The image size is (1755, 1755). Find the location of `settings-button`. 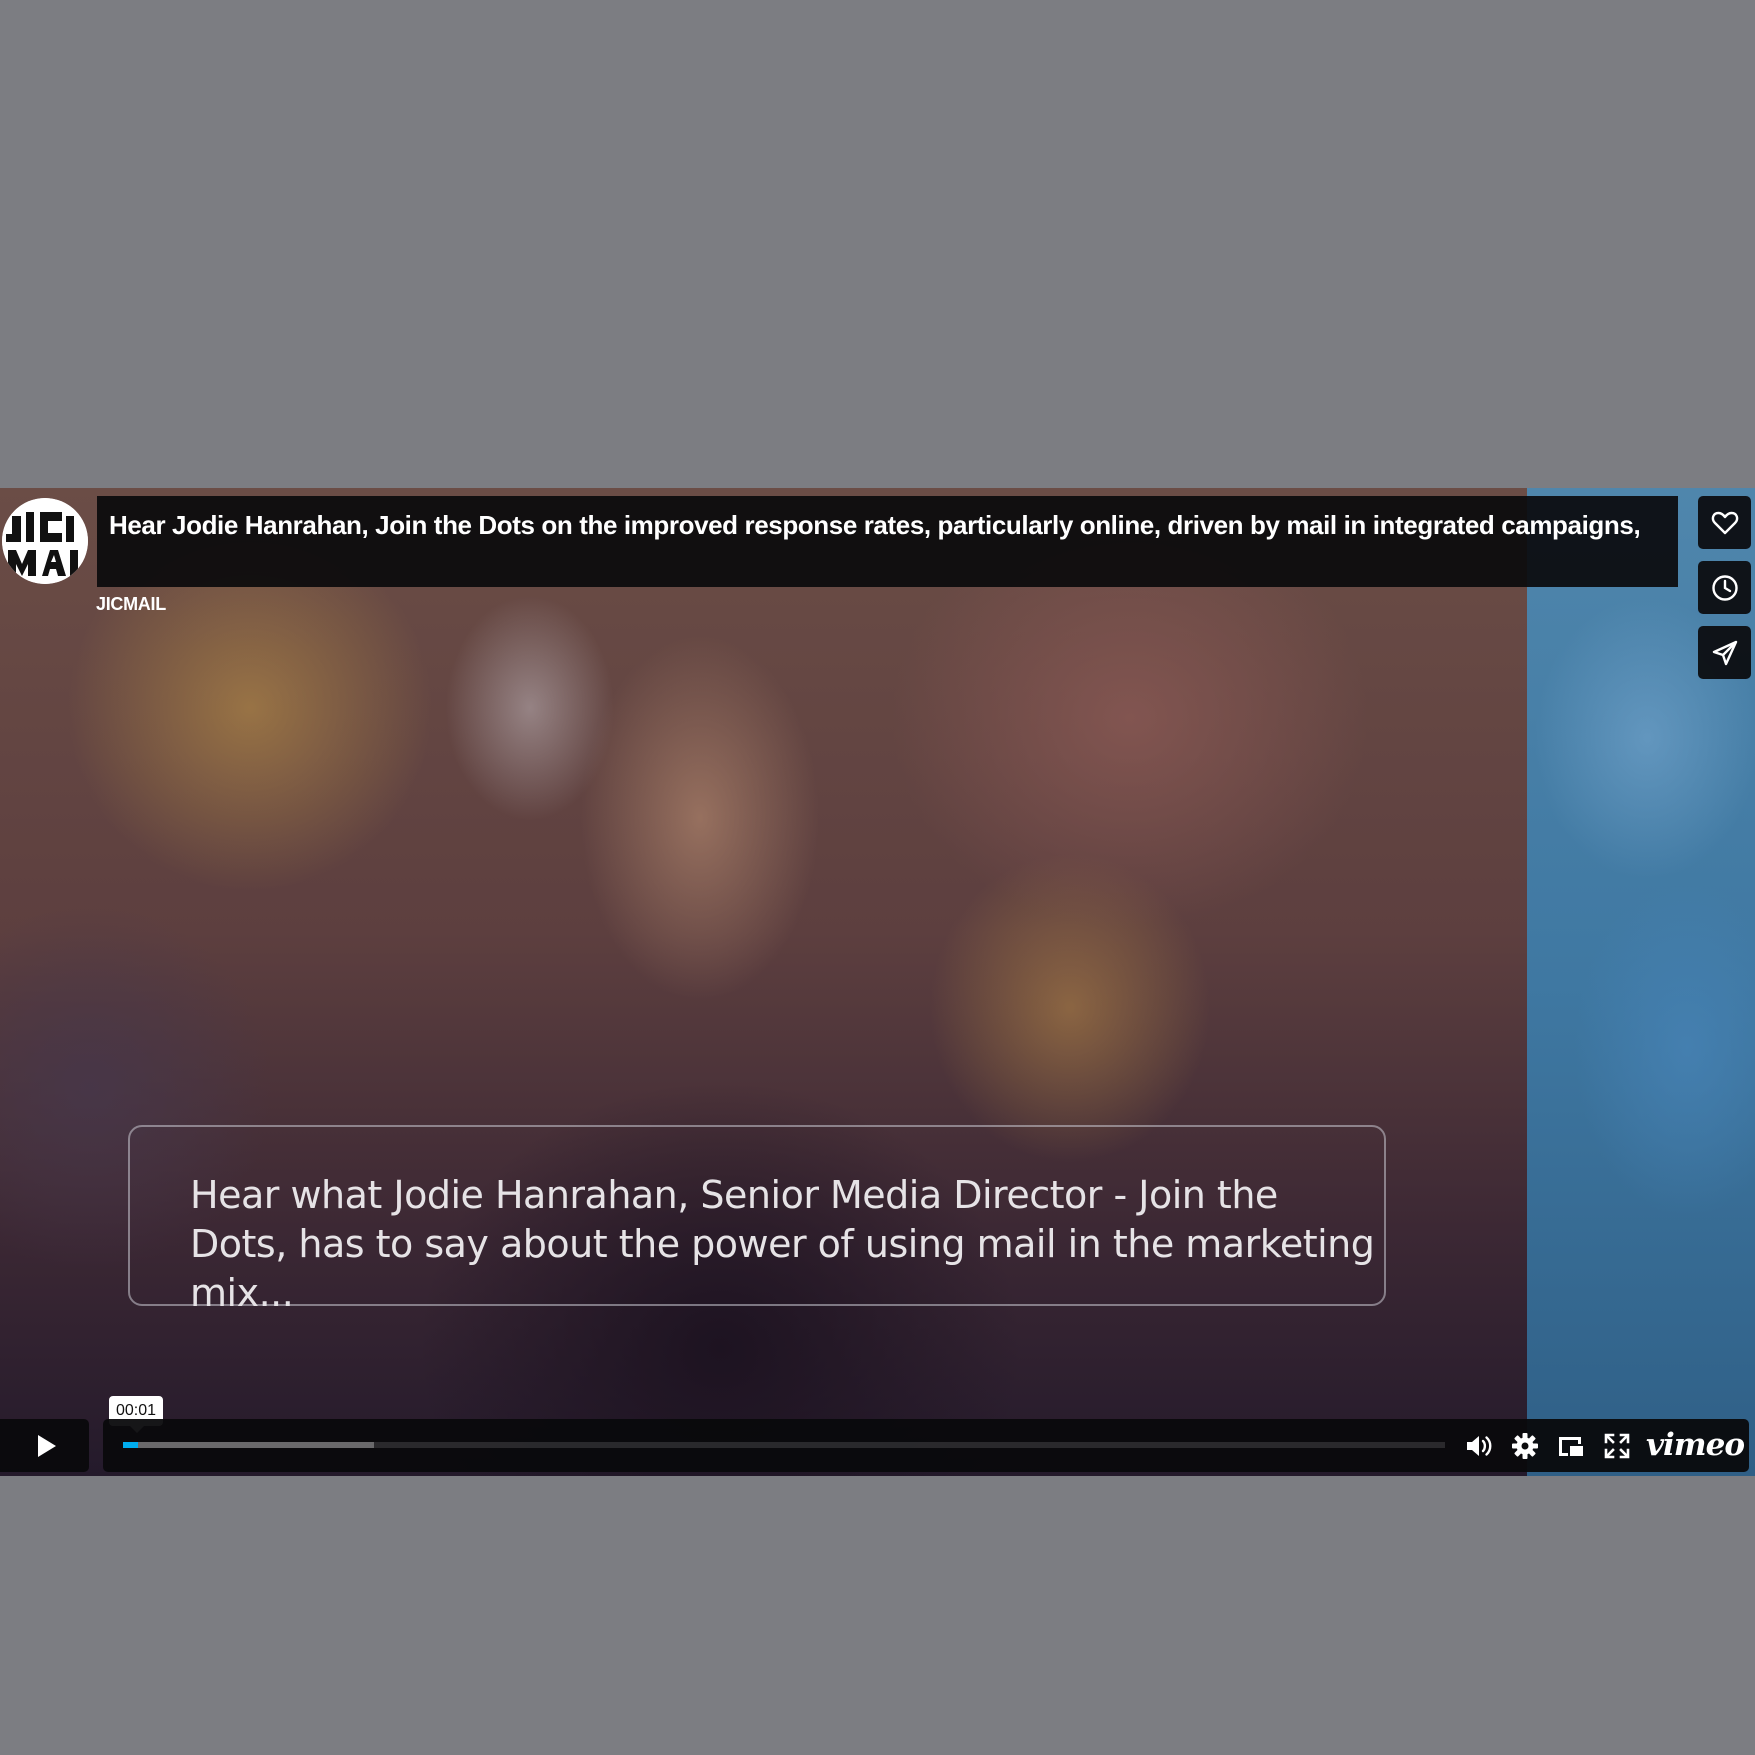

settings-button is located at coordinates (1525, 1446).